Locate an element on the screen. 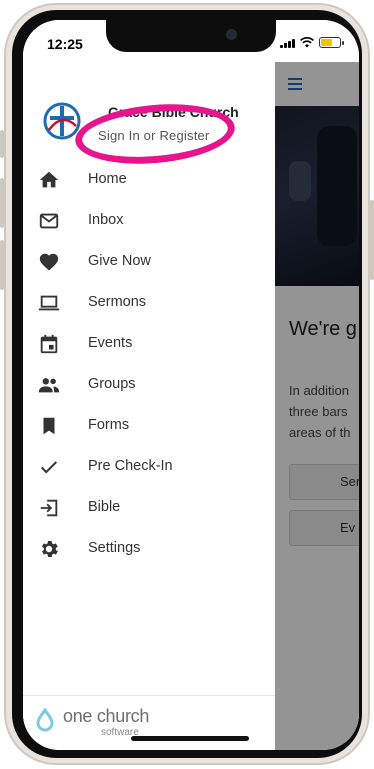  mail-icon is located at coordinates (49, 221).